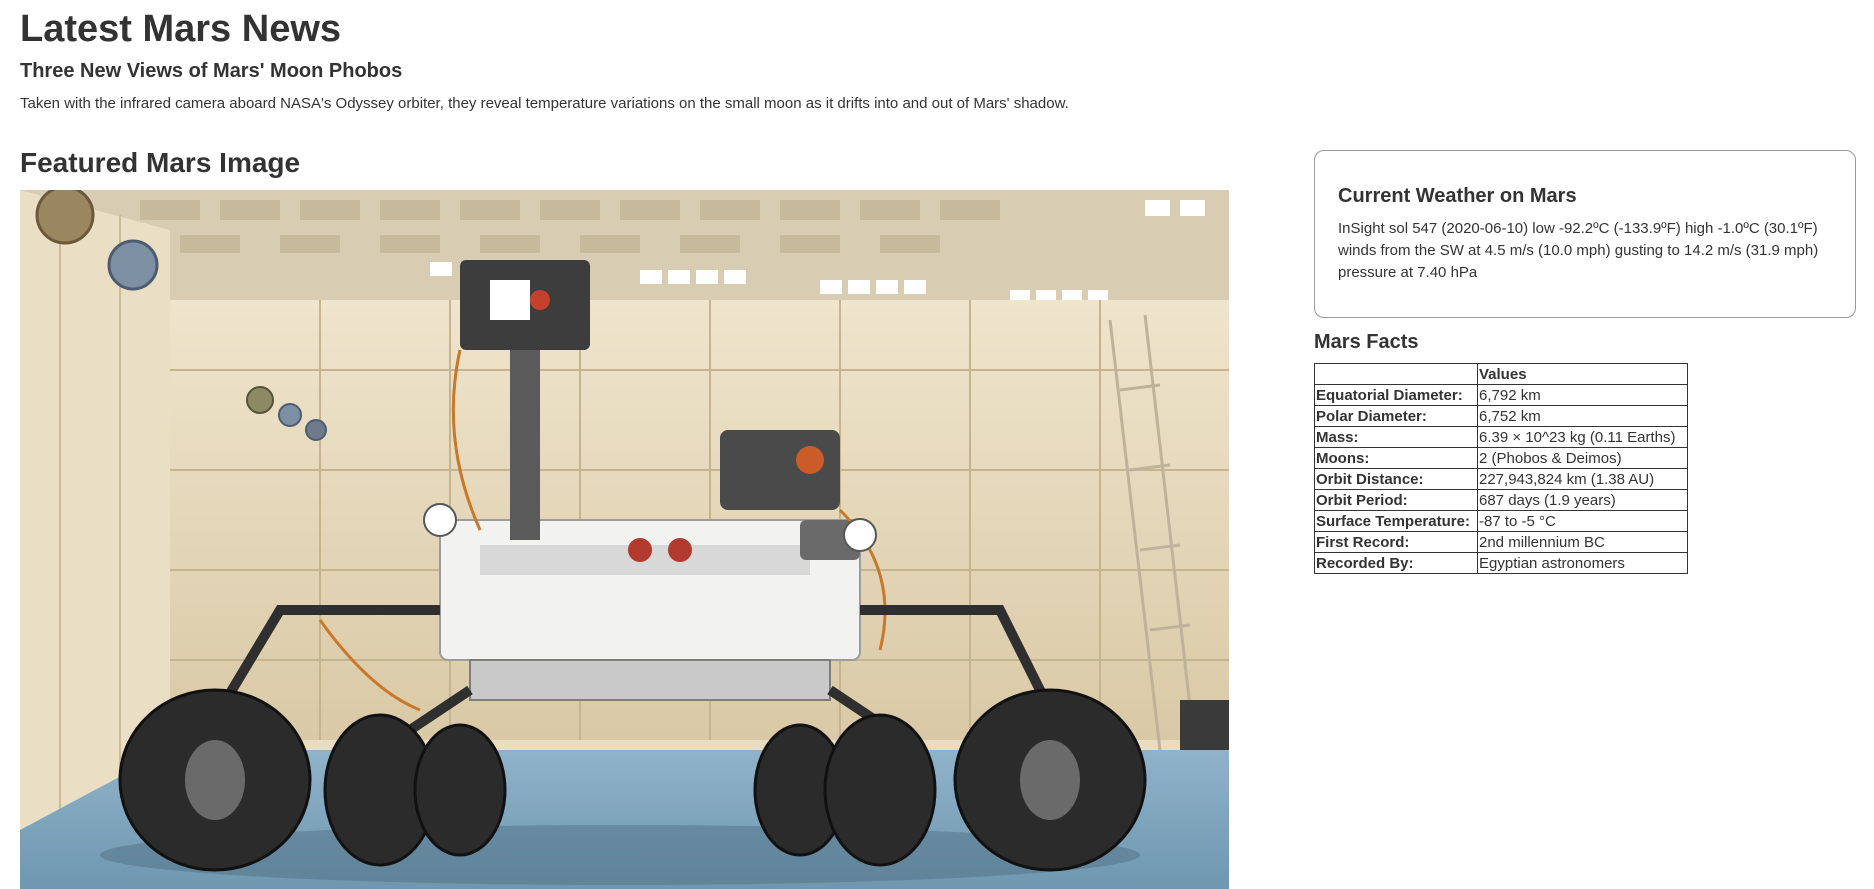 This screenshot has width=1874, height=889. What do you see at coordinates (1457, 196) in the screenshot?
I see `weather-title: Current Weather on Mars` at bounding box center [1457, 196].